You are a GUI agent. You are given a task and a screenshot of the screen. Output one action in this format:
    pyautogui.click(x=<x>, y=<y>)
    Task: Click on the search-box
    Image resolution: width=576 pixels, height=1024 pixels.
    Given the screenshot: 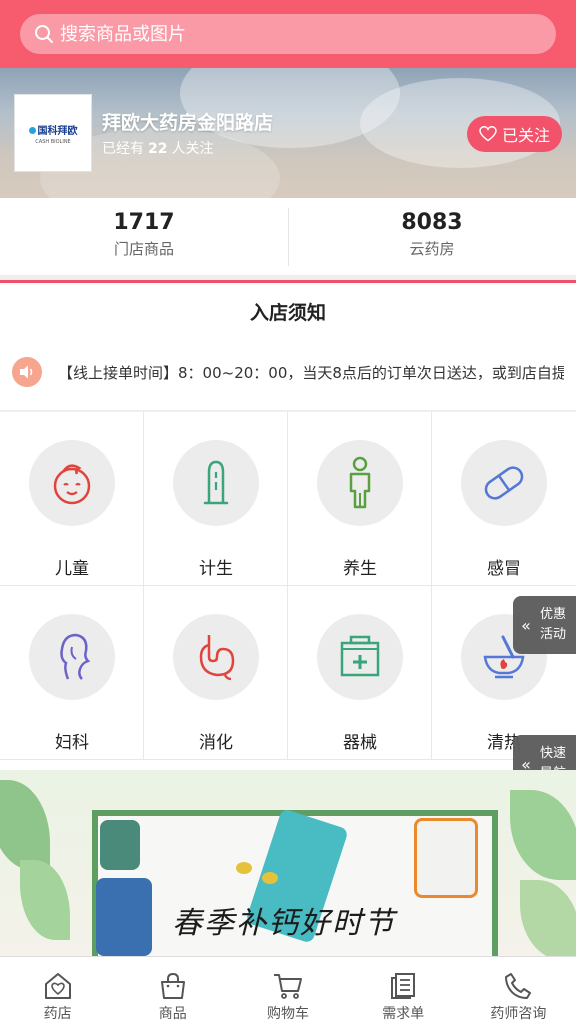 What is the action you would take?
    pyautogui.click(x=288, y=34)
    